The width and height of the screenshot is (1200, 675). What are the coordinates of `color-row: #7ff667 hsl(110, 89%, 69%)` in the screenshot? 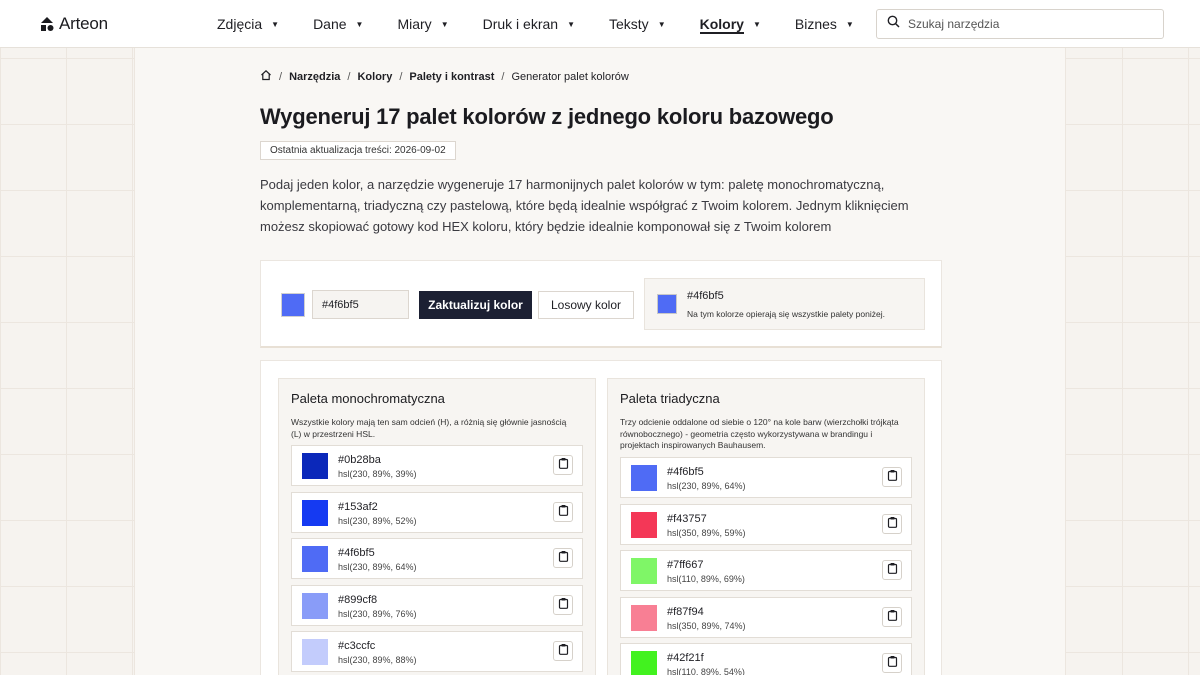 It's located at (766, 570).